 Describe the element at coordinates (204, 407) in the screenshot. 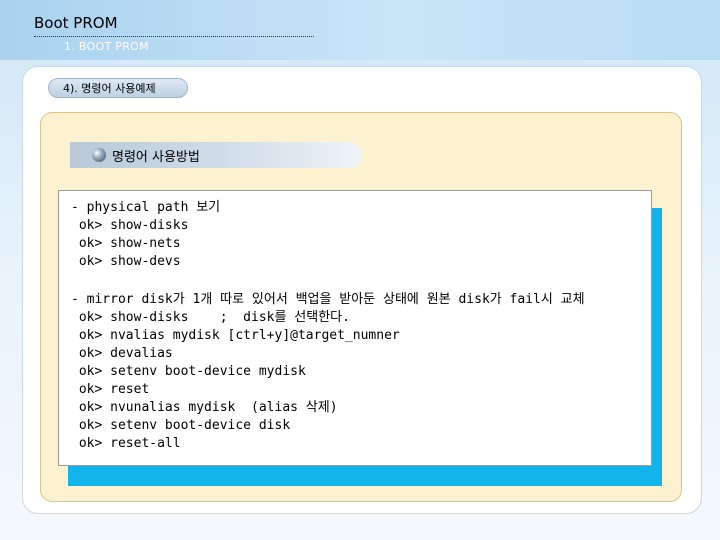

I see `code-line: ok> nvunalias mydisk (alias 삭제)` at that location.